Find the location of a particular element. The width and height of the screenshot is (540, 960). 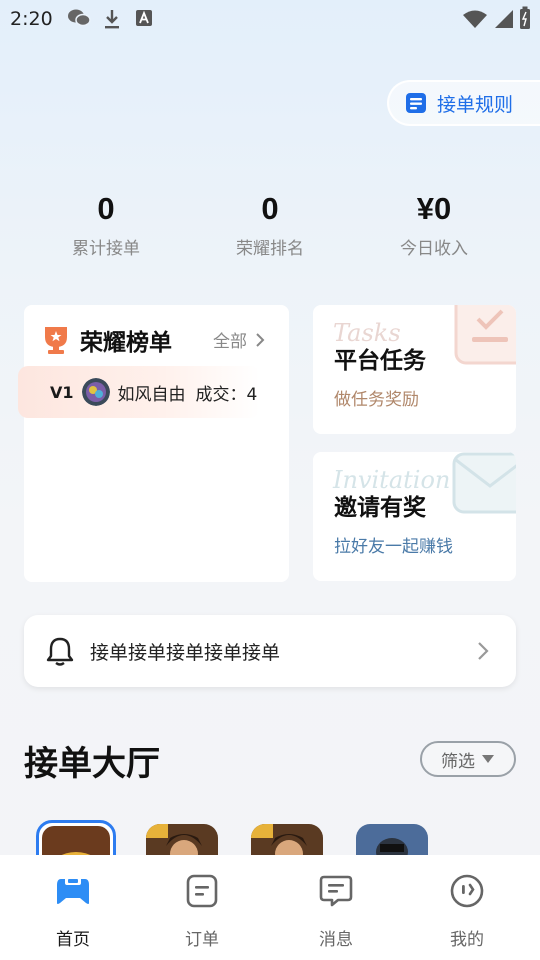

document-icon is located at coordinates (416, 103).